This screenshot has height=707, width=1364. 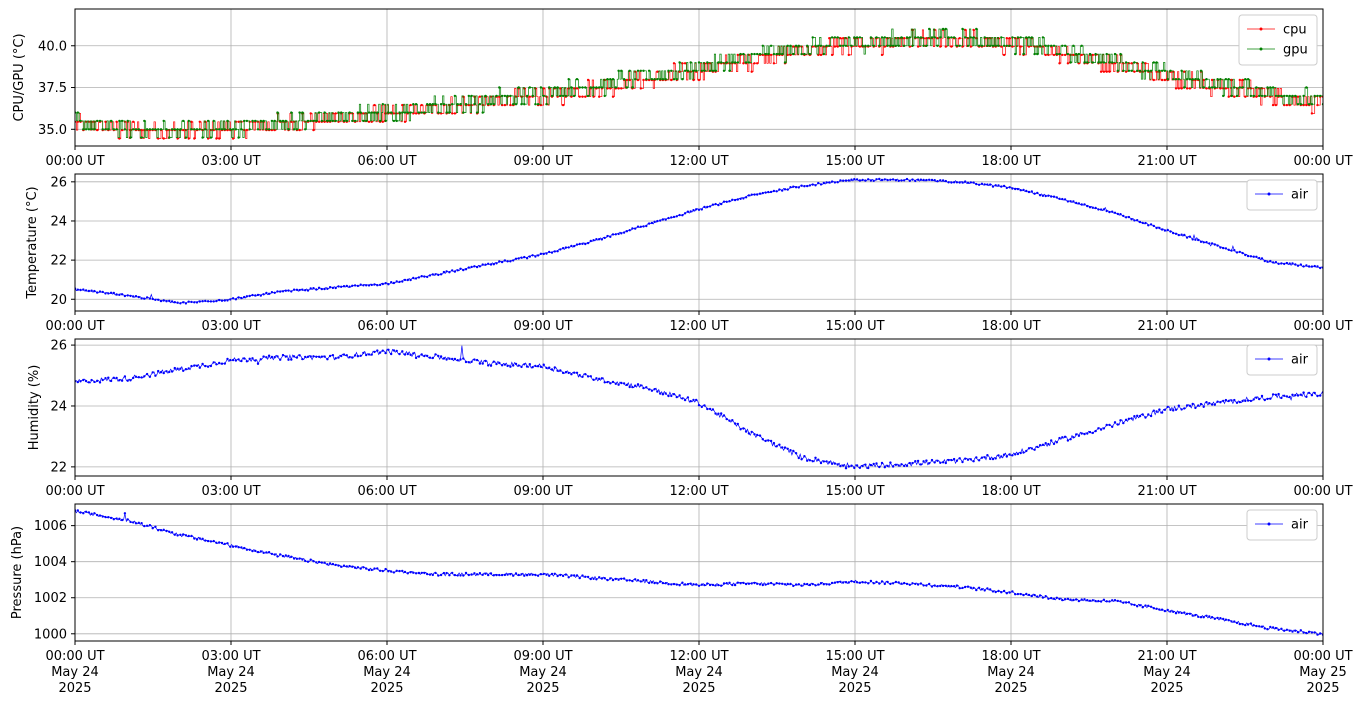 I want to click on y-tick-label: 35.0, so click(x=52, y=130).